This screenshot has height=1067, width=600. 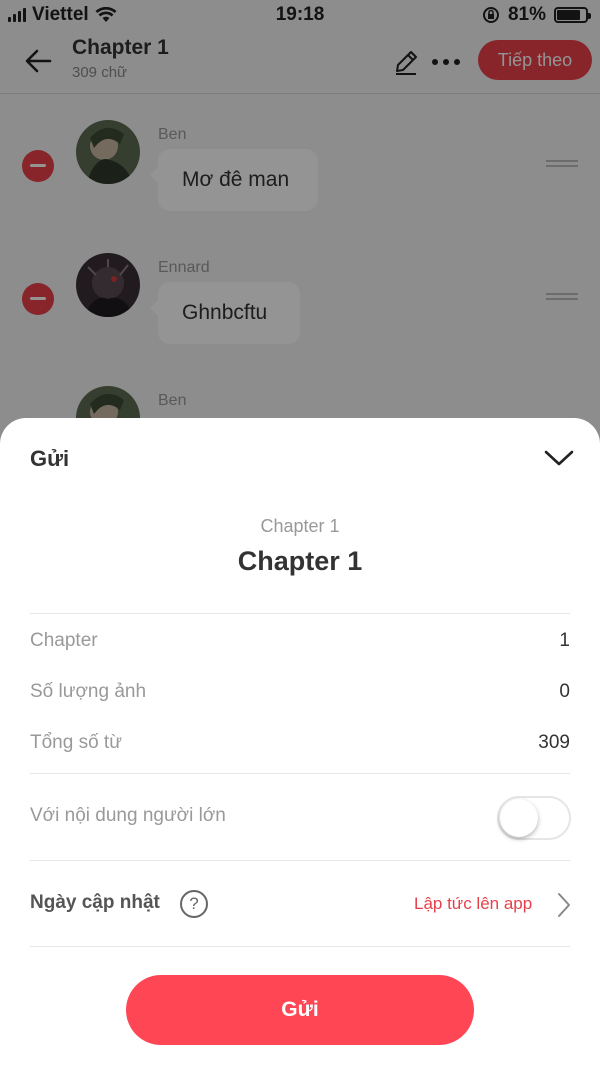 I want to click on info-label: Chapter, so click(x=64, y=640).